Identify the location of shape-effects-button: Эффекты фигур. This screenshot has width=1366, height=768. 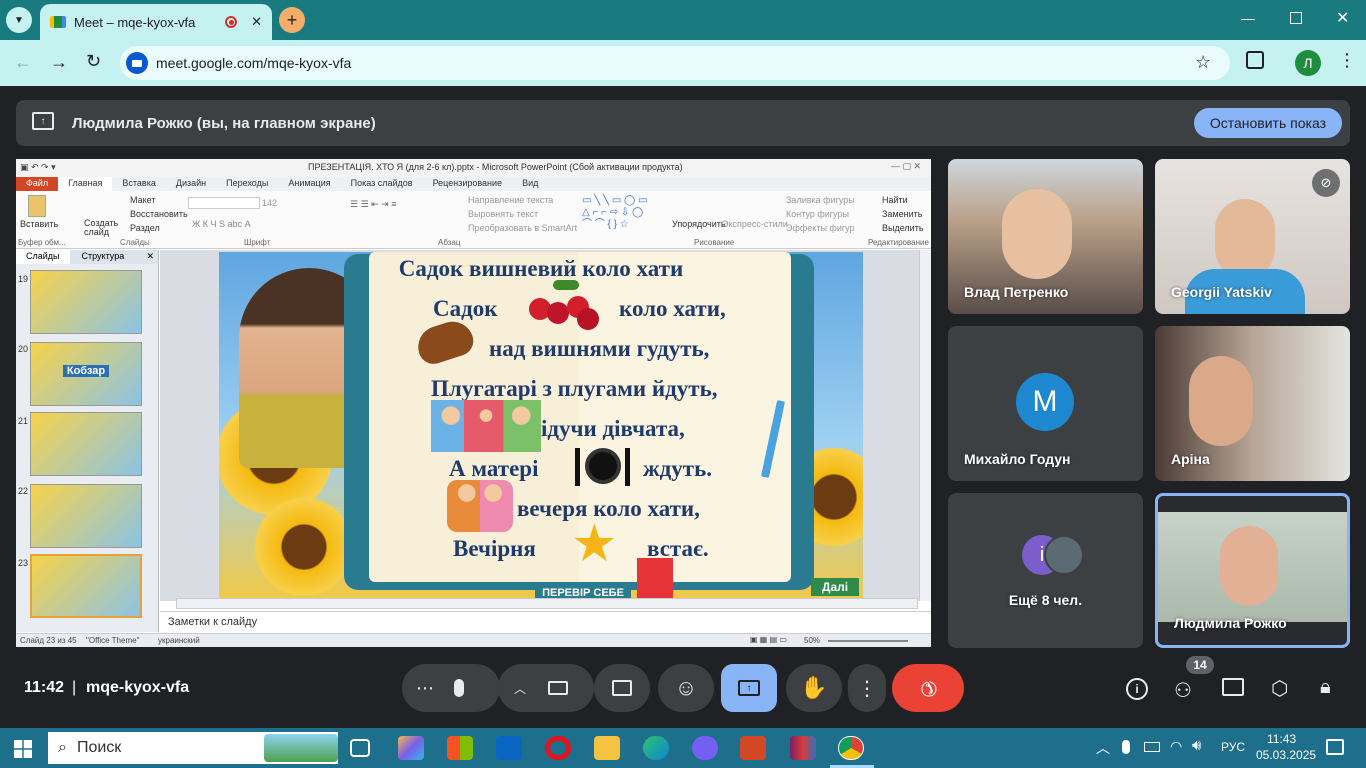
(820, 228).